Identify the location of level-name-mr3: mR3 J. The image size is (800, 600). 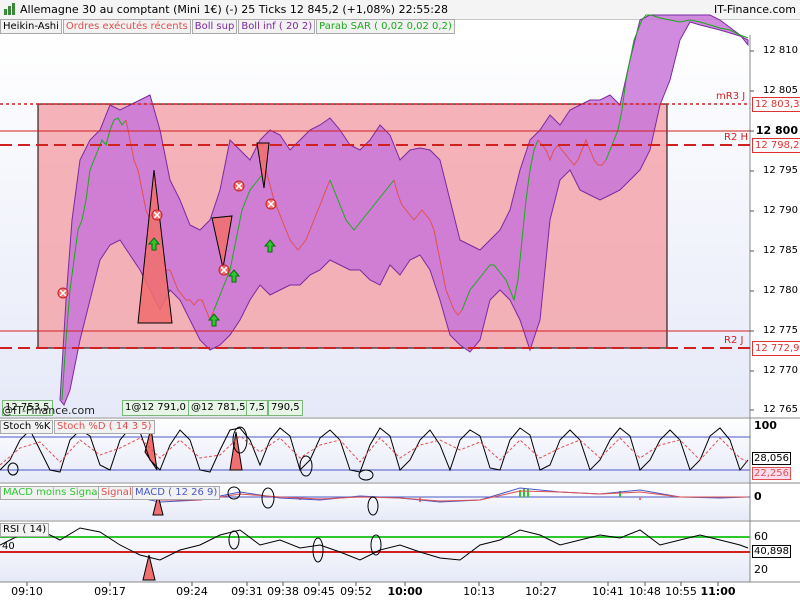
(731, 96).